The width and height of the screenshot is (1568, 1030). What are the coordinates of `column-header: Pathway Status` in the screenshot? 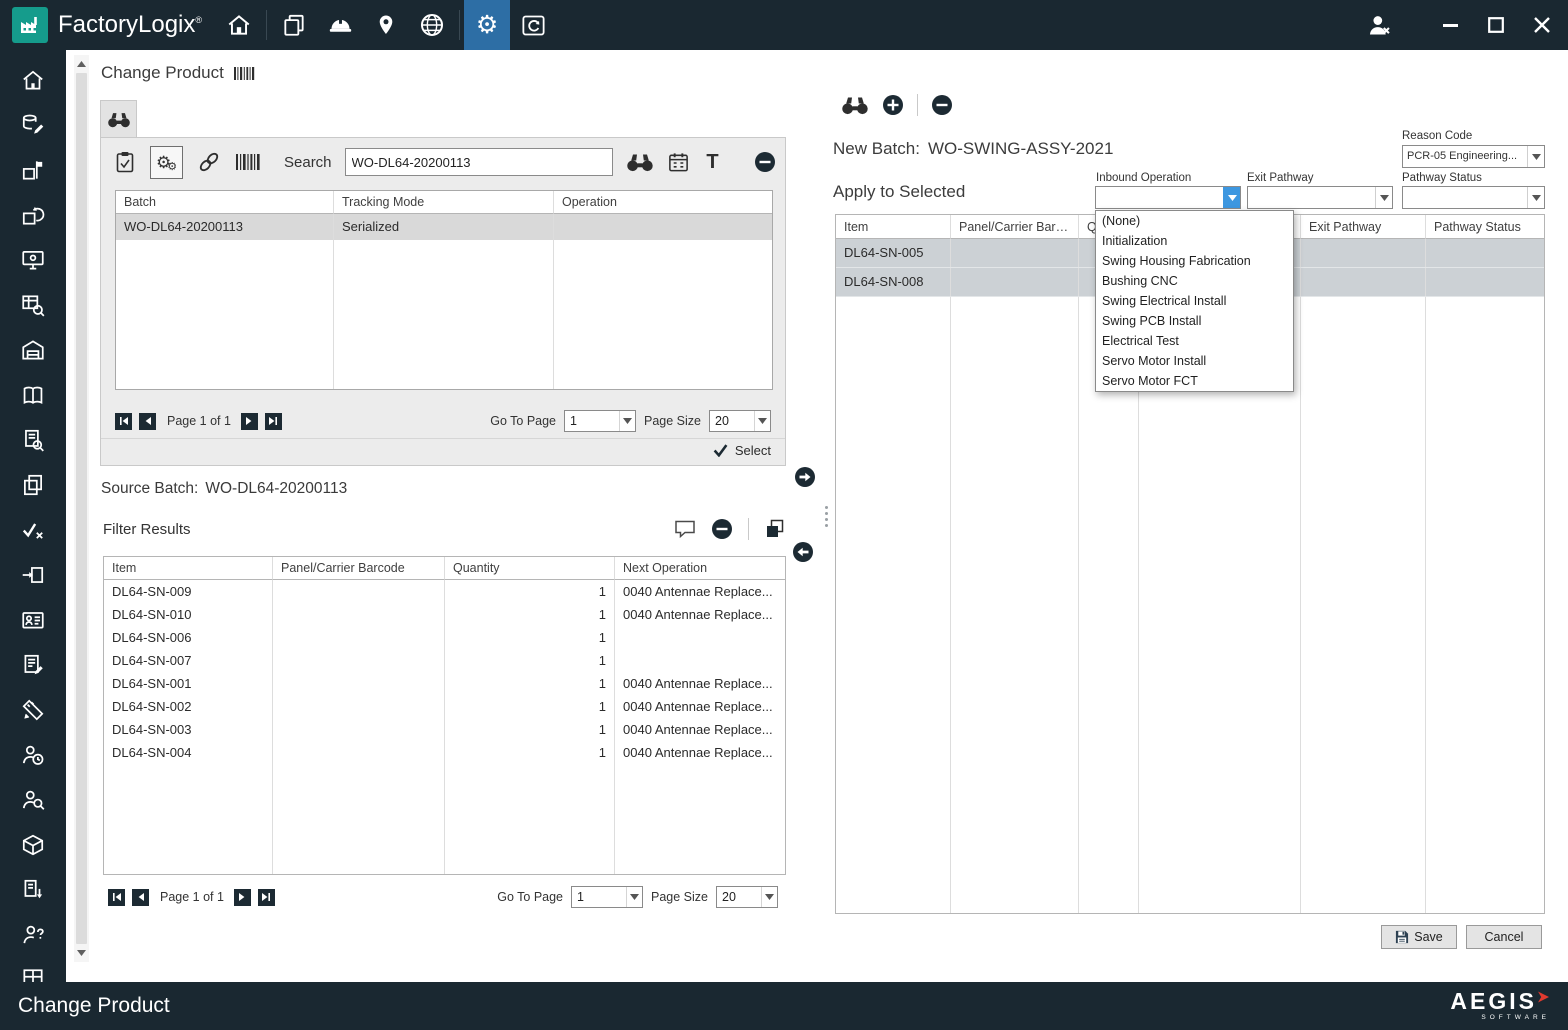 It's located at (1485, 227).